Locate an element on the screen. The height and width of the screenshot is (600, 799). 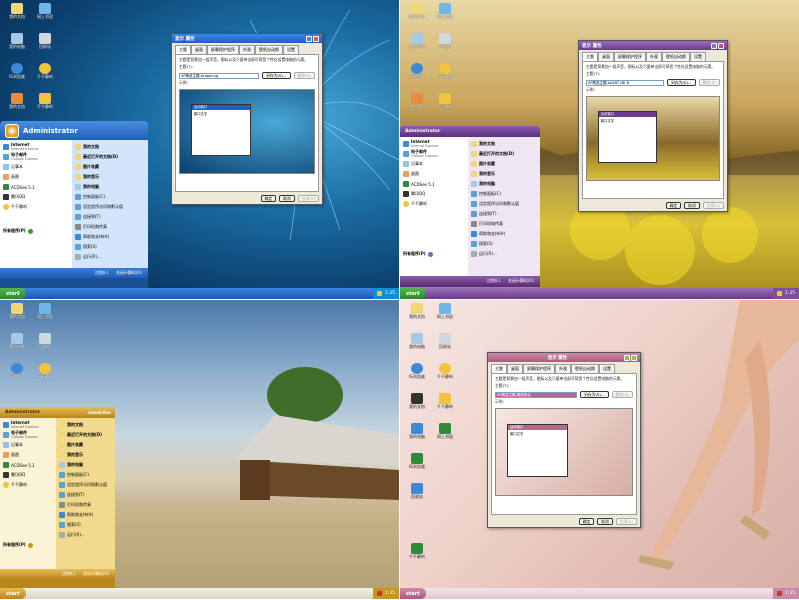
menu-item-internet: Internet Internet Explorer is located at coordinates (28, 425).